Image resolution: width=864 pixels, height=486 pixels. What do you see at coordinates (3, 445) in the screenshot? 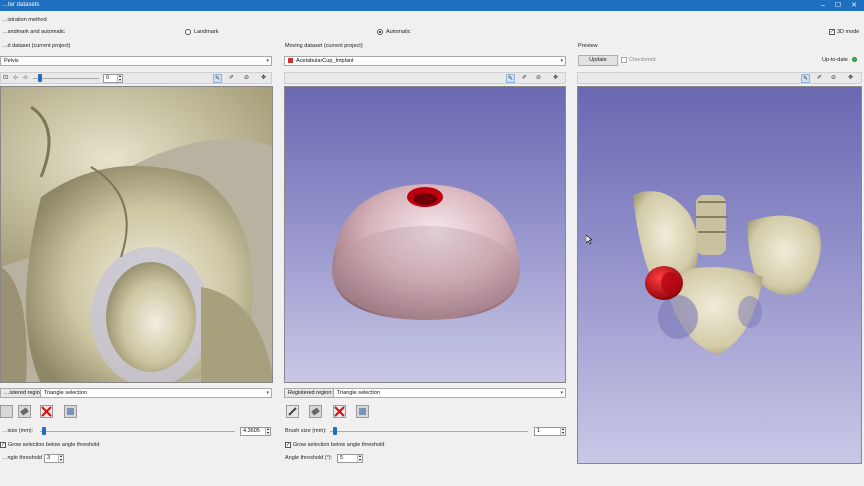
I see `fixed-grow-checkbox: ✓` at bounding box center [3, 445].